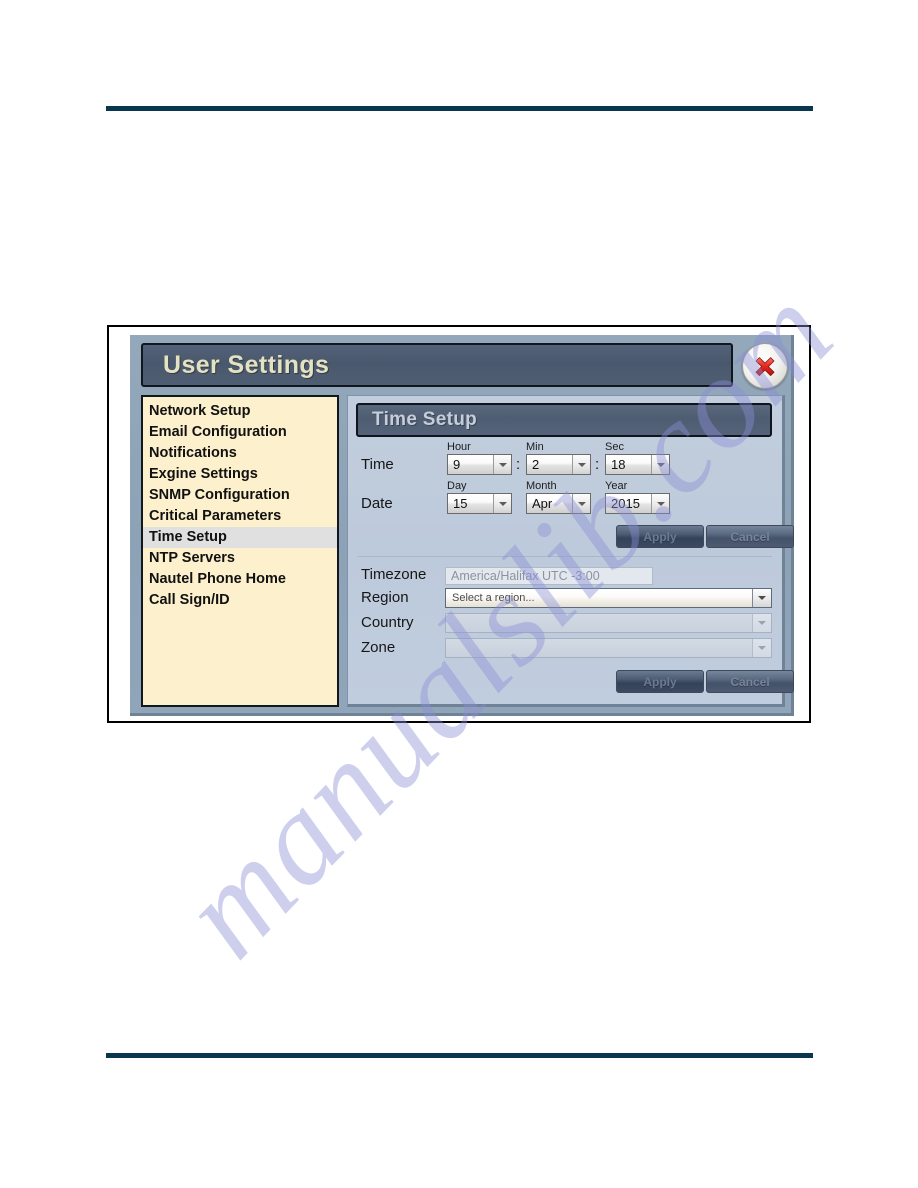  What do you see at coordinates (457, 486) in the screenshot?
I see `day-caption: Day` at bounding box center [457, 486].